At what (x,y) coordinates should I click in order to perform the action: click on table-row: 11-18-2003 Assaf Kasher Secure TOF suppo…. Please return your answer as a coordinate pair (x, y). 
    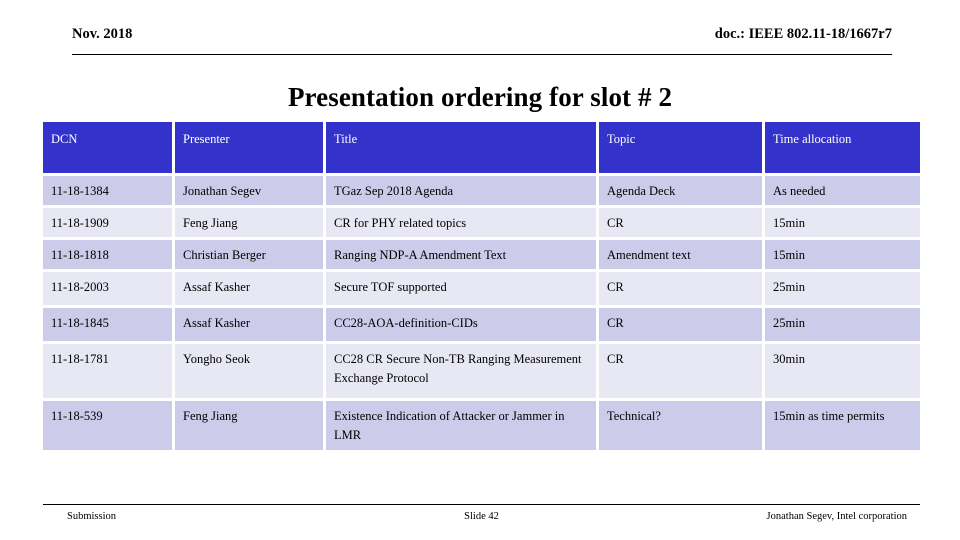
    Looking at the image, I should click on (481, 289).